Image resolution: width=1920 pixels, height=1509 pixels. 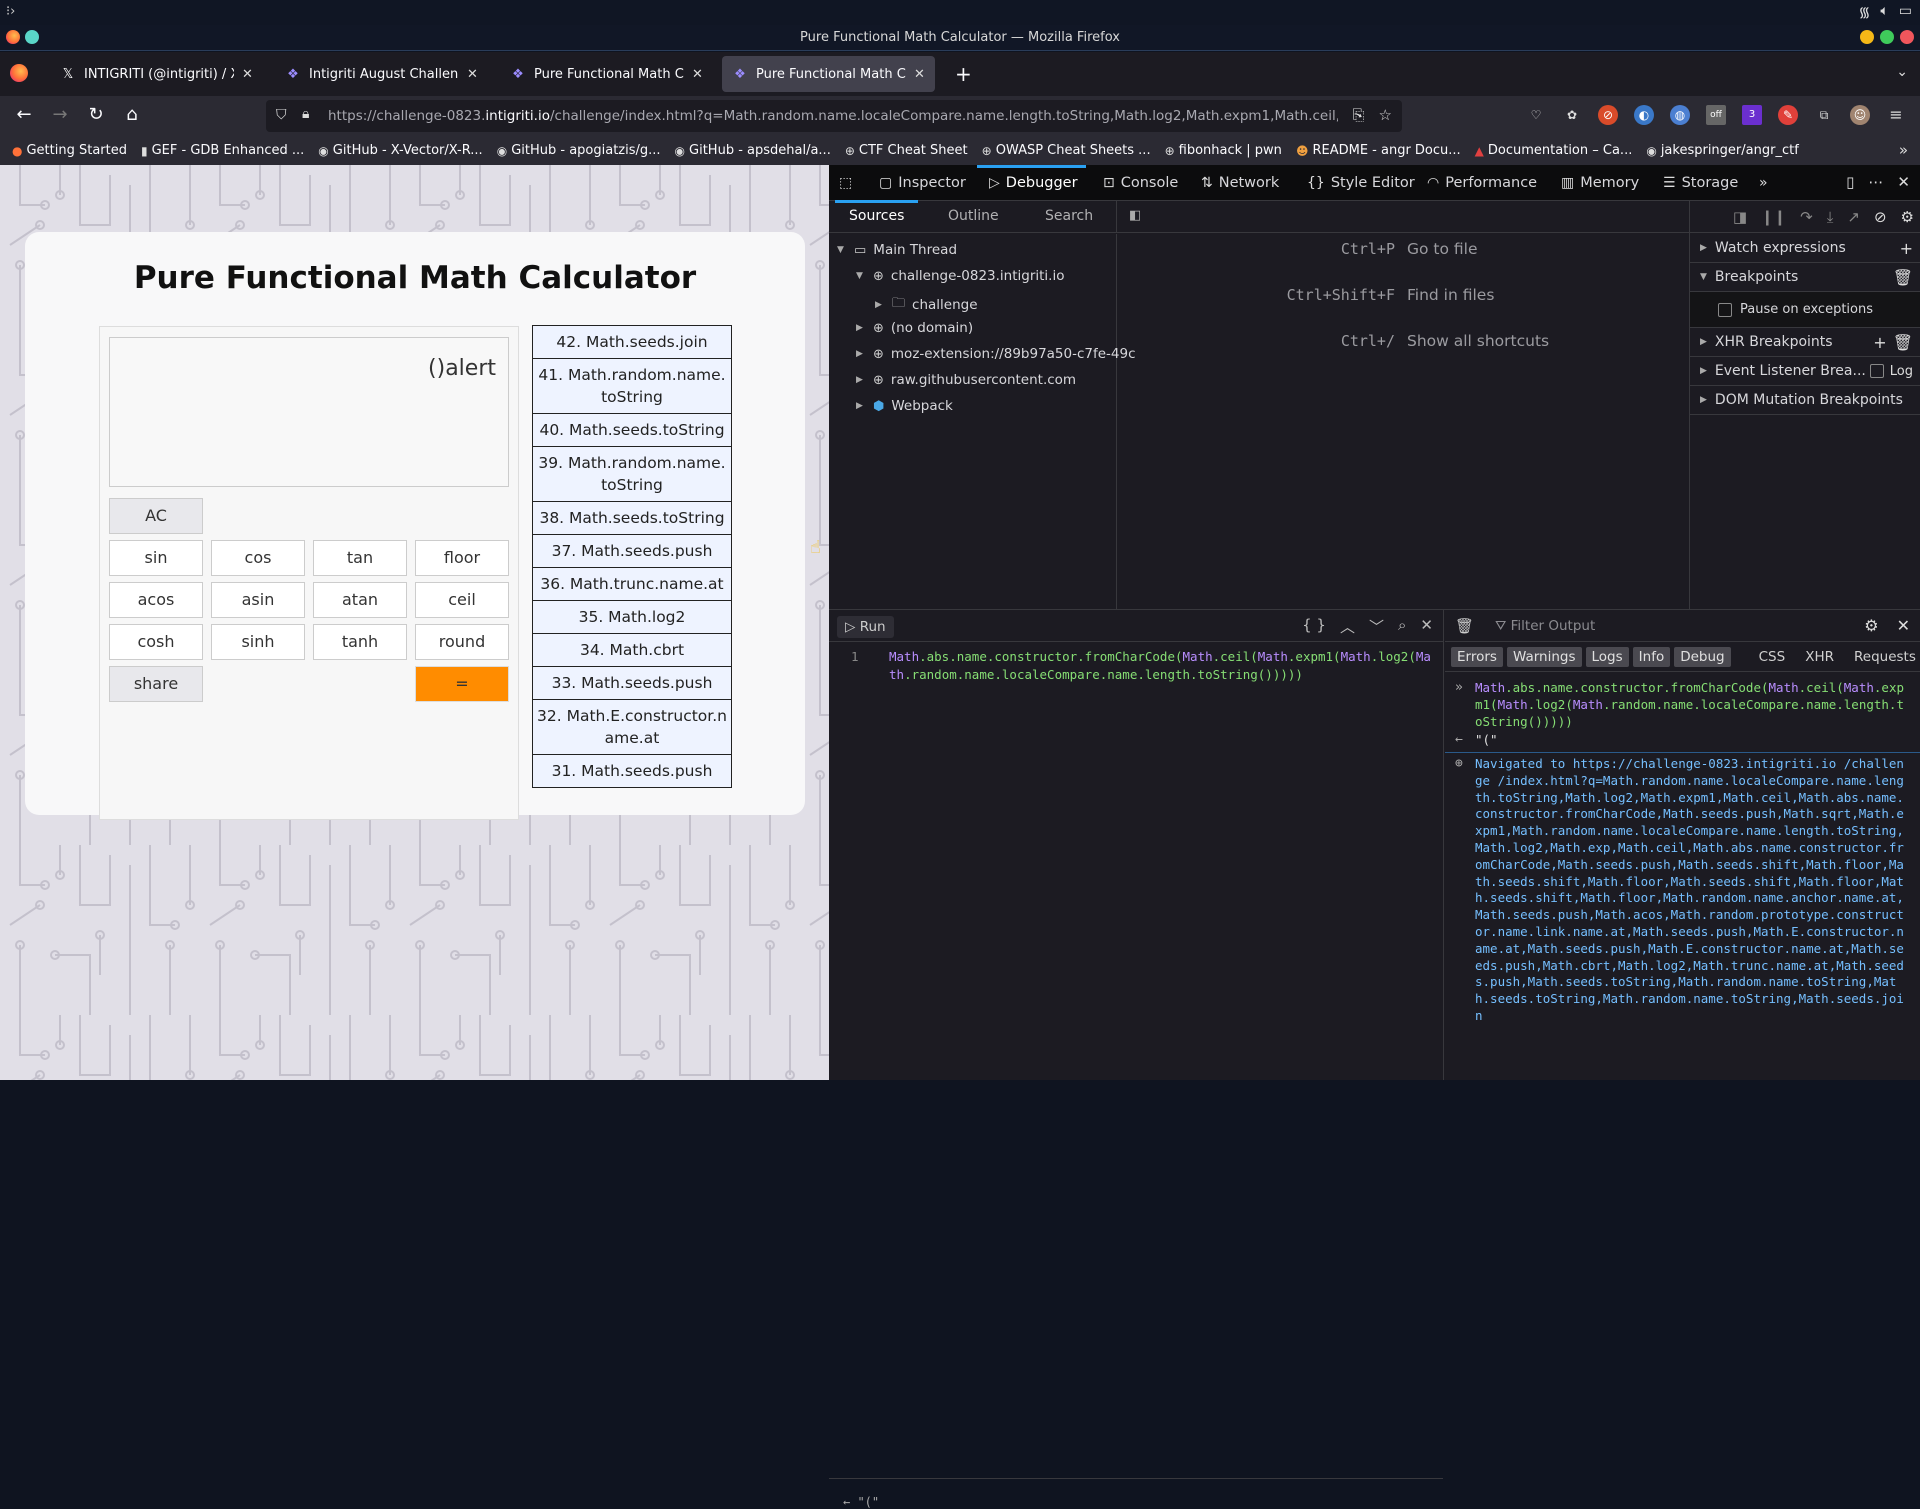 What do you see at coordinates (1773, 217) in the screenshot?
I see `pause-icon: ❙❙` at bounding box center [1773, 217].